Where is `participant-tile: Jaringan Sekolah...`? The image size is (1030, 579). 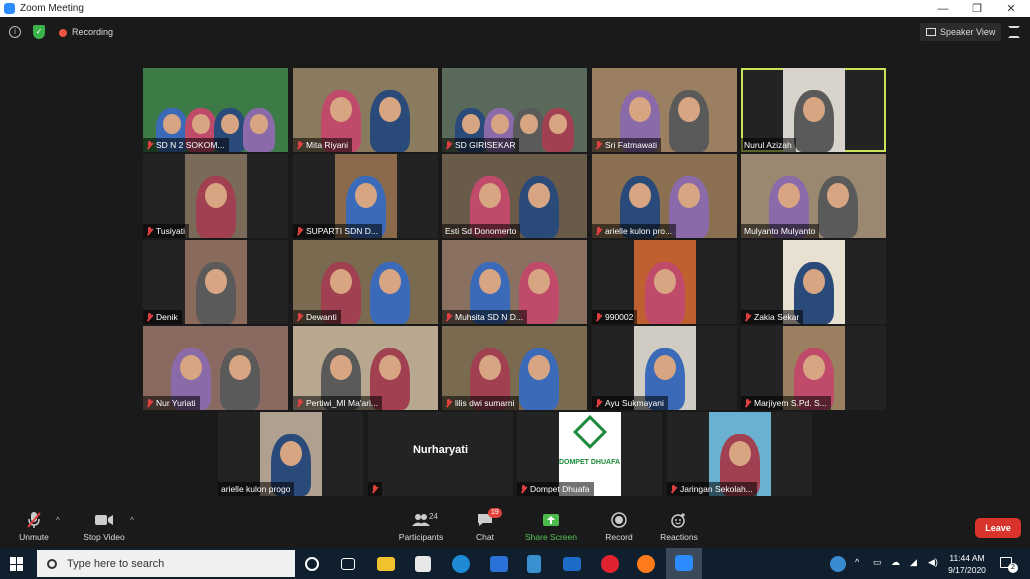
participant-tile: Jaringan Sekolah... is located at coordinates (739, 454).